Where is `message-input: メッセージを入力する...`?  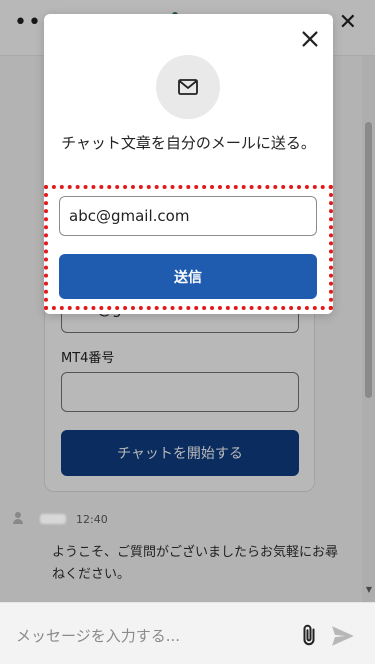 message-input: メッセージを入力する... is located at coordinates (98, 635).